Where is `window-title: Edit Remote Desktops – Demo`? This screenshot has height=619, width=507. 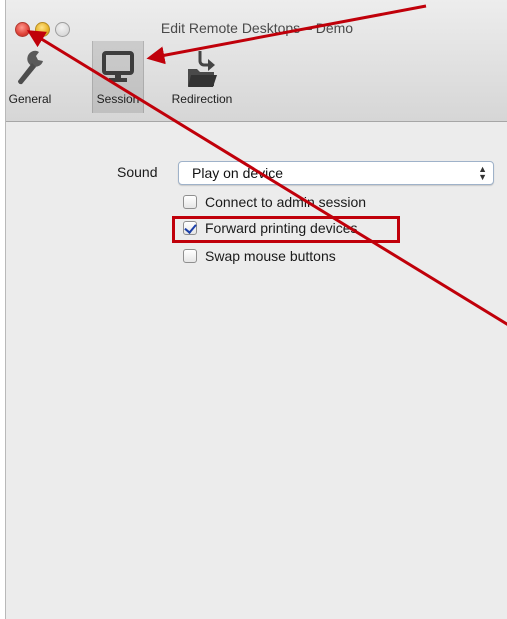
window-title: Edit Remote Desktops – Demo is located at coordinates (257, 28).